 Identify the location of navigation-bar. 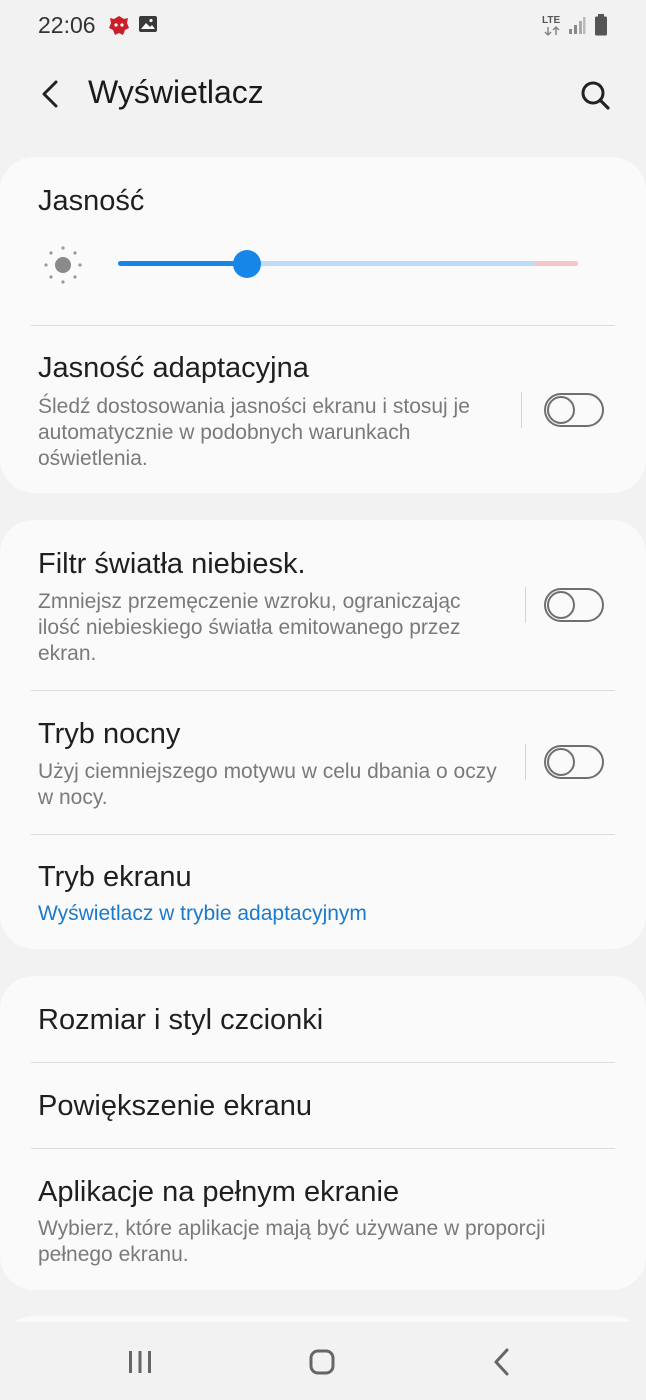
(323, 1361).